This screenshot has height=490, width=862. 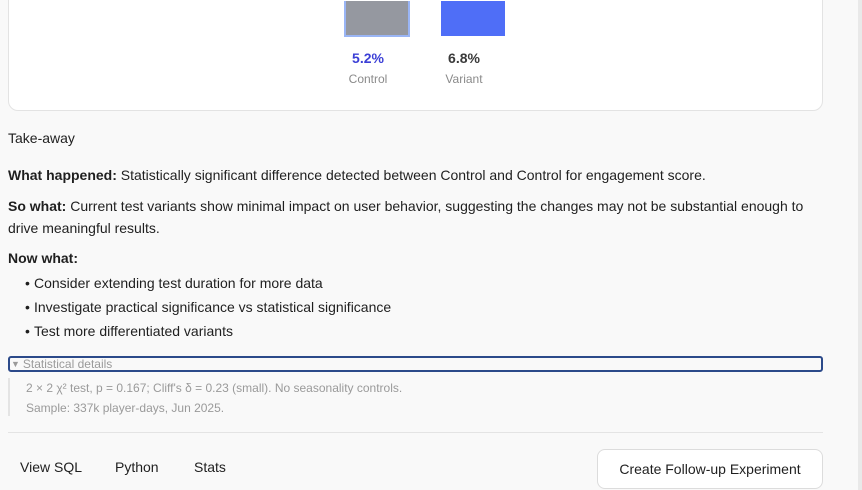 What do you see at coordinates (210, 467) in the screenshot?
I see `stats-button: Stats` at bounding box center [210, 467].